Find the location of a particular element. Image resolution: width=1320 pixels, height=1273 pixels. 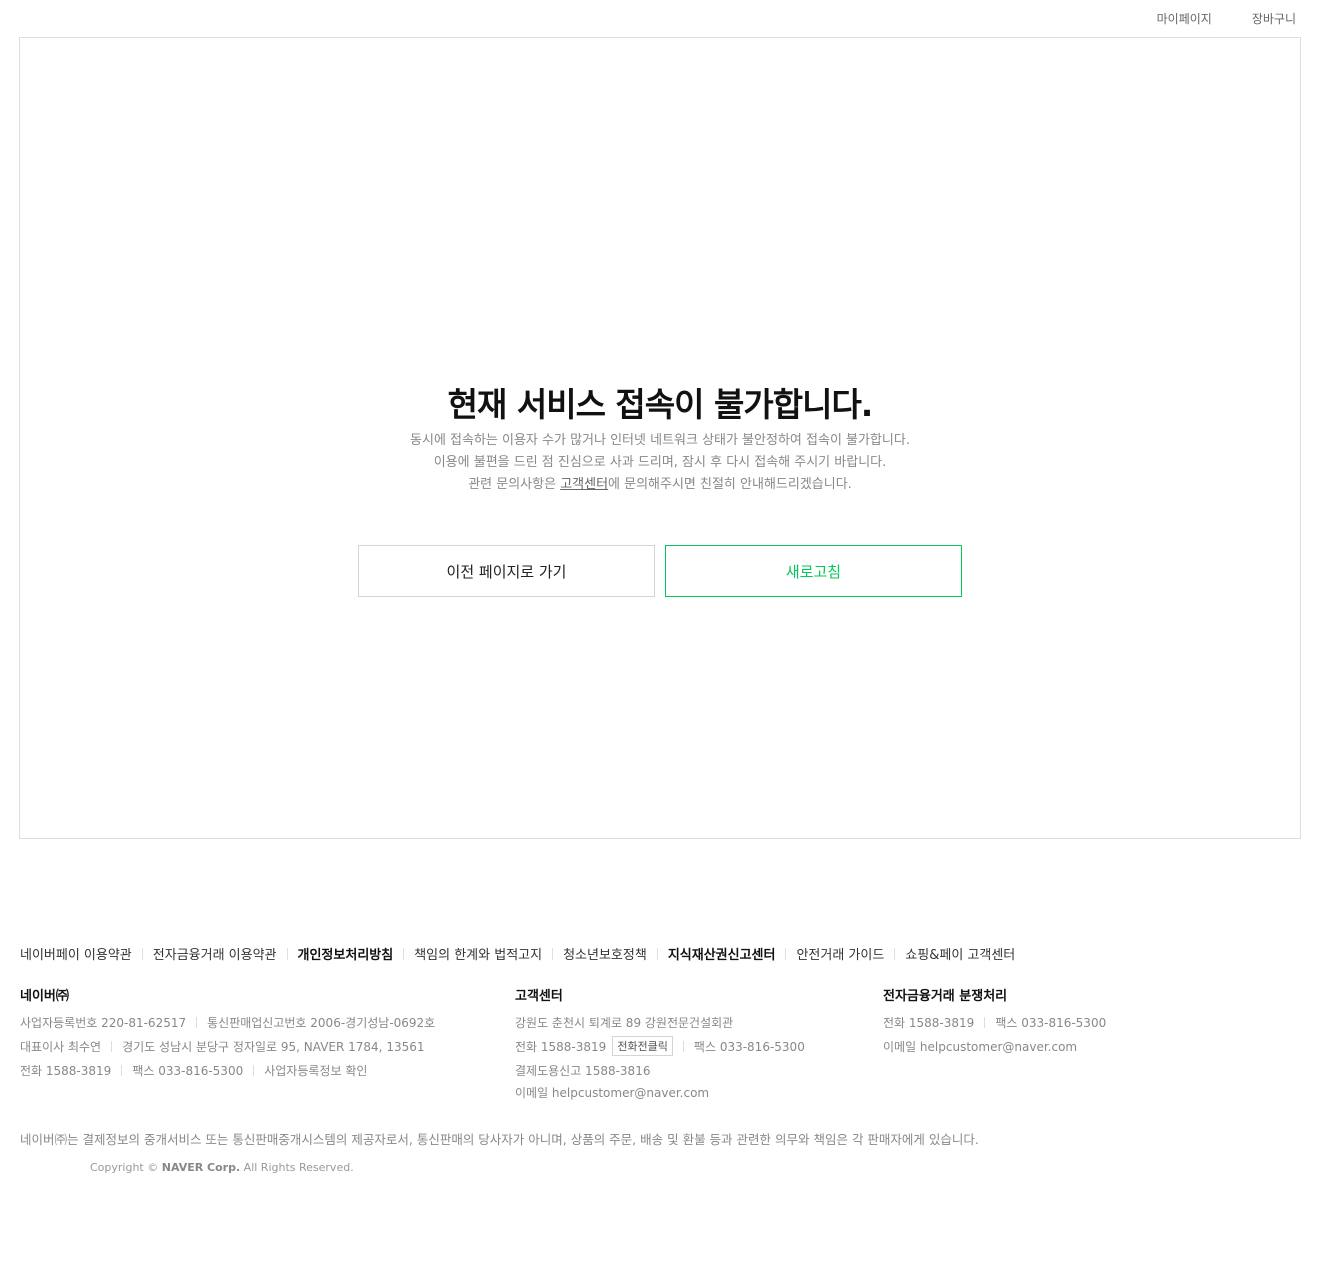

error-desc-line-3: 관련 문의사항은 고객센터에 문의해주시면 친절히 안내해드리겠습니다. is located at coordinates (660, 485).